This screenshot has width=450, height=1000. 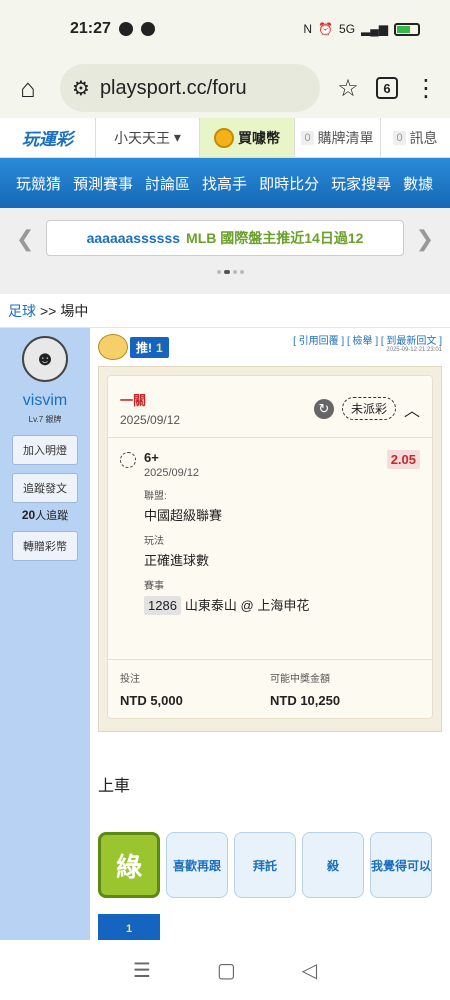 I want to click on nav-item-experts: 找高手, so click(x=224, y=183).